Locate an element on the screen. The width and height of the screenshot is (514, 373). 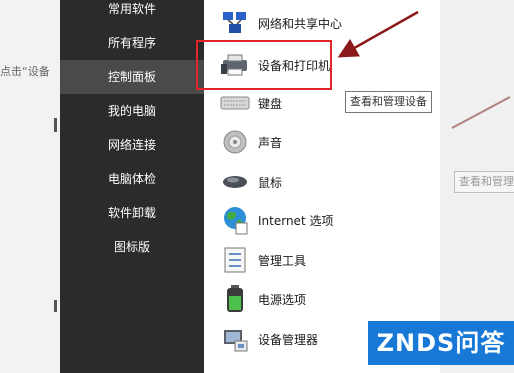
watermark-logo: ZNDS问答 is located at coordinates (441, 343).